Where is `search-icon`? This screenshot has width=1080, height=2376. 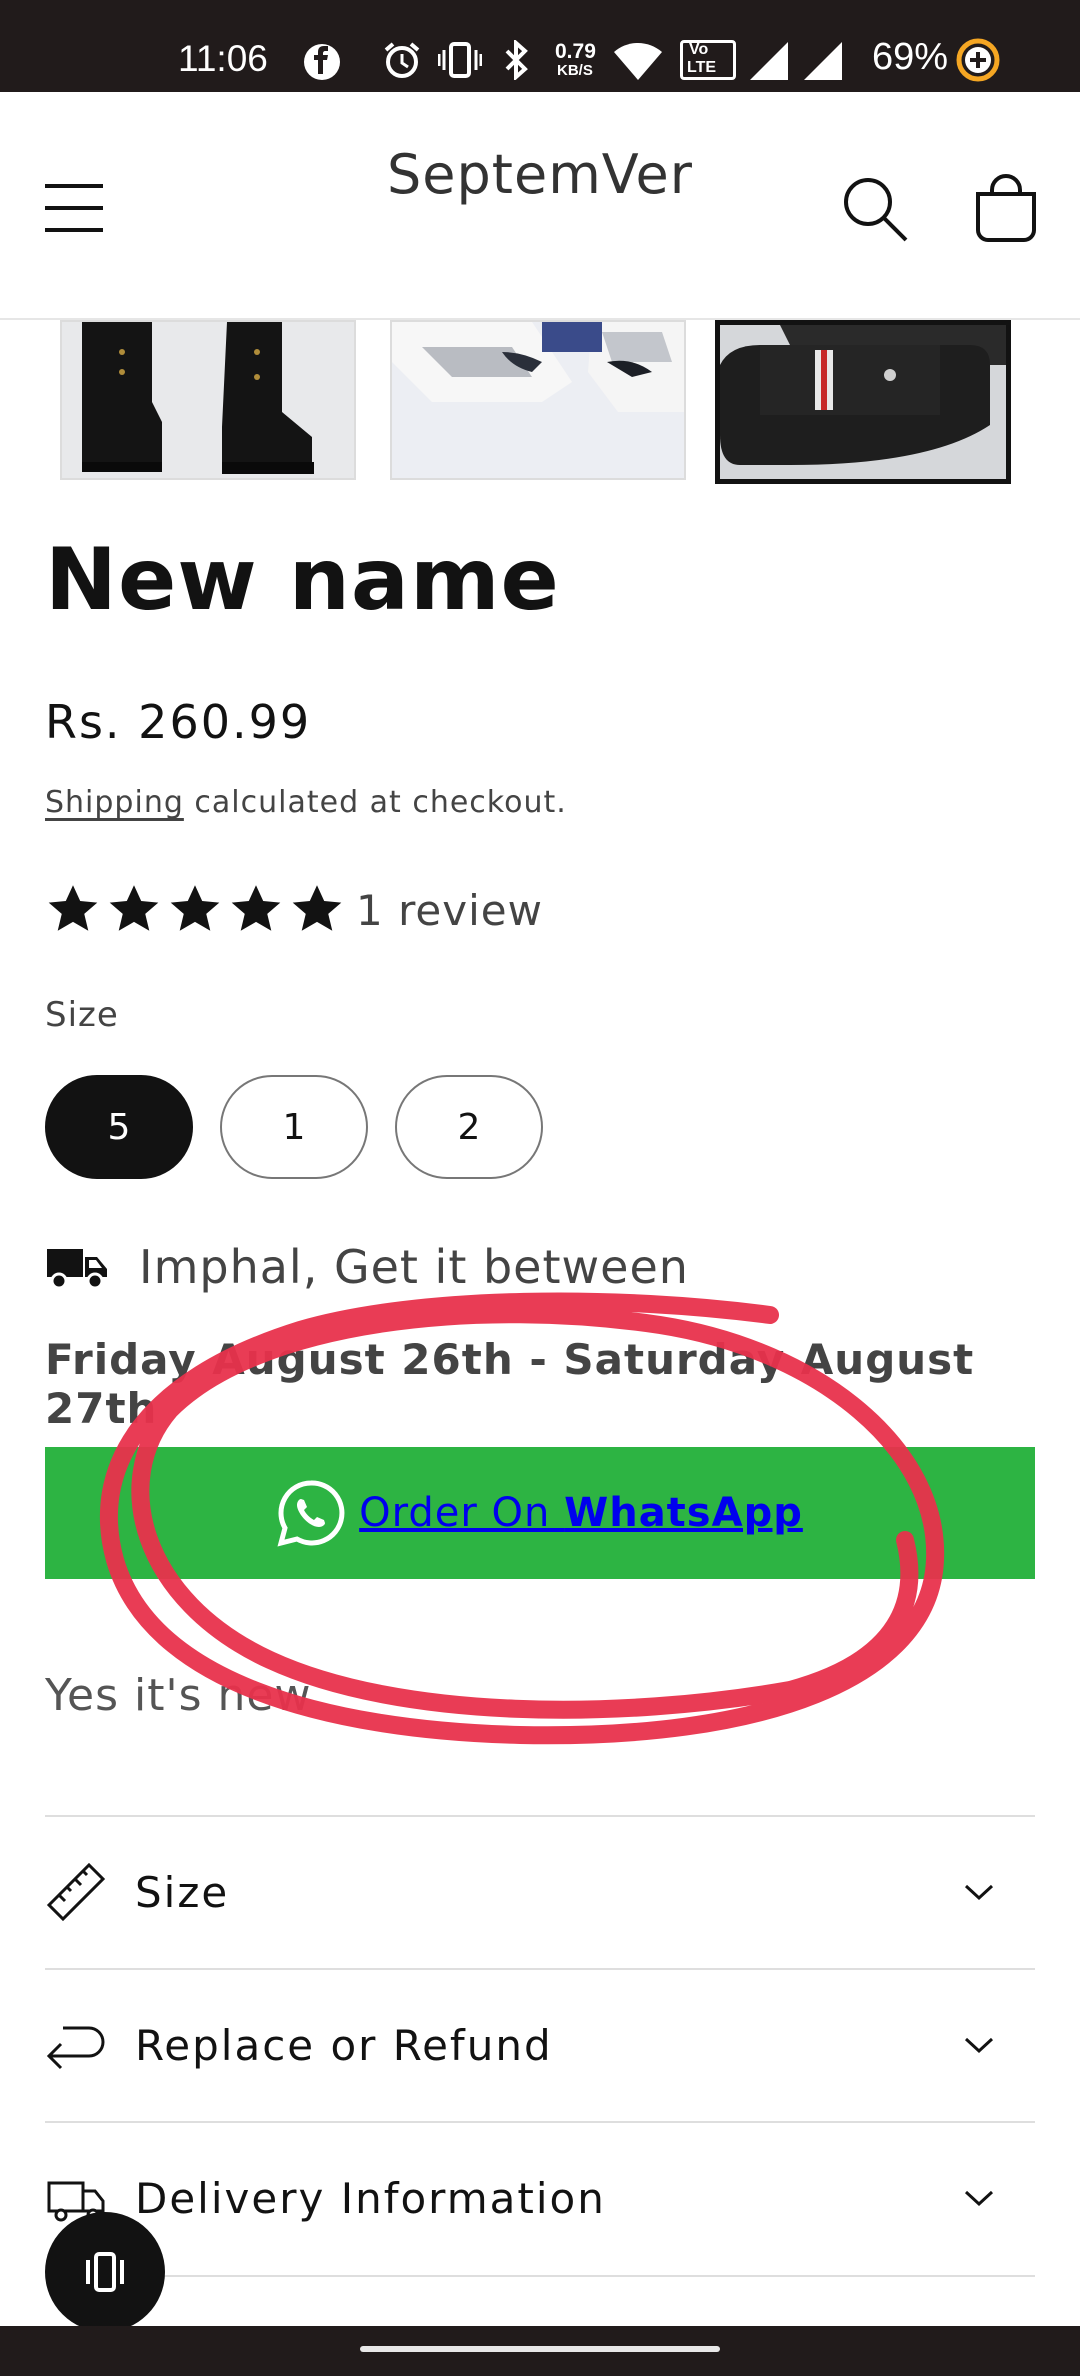
search-icon is located at coordinates (875, 209).